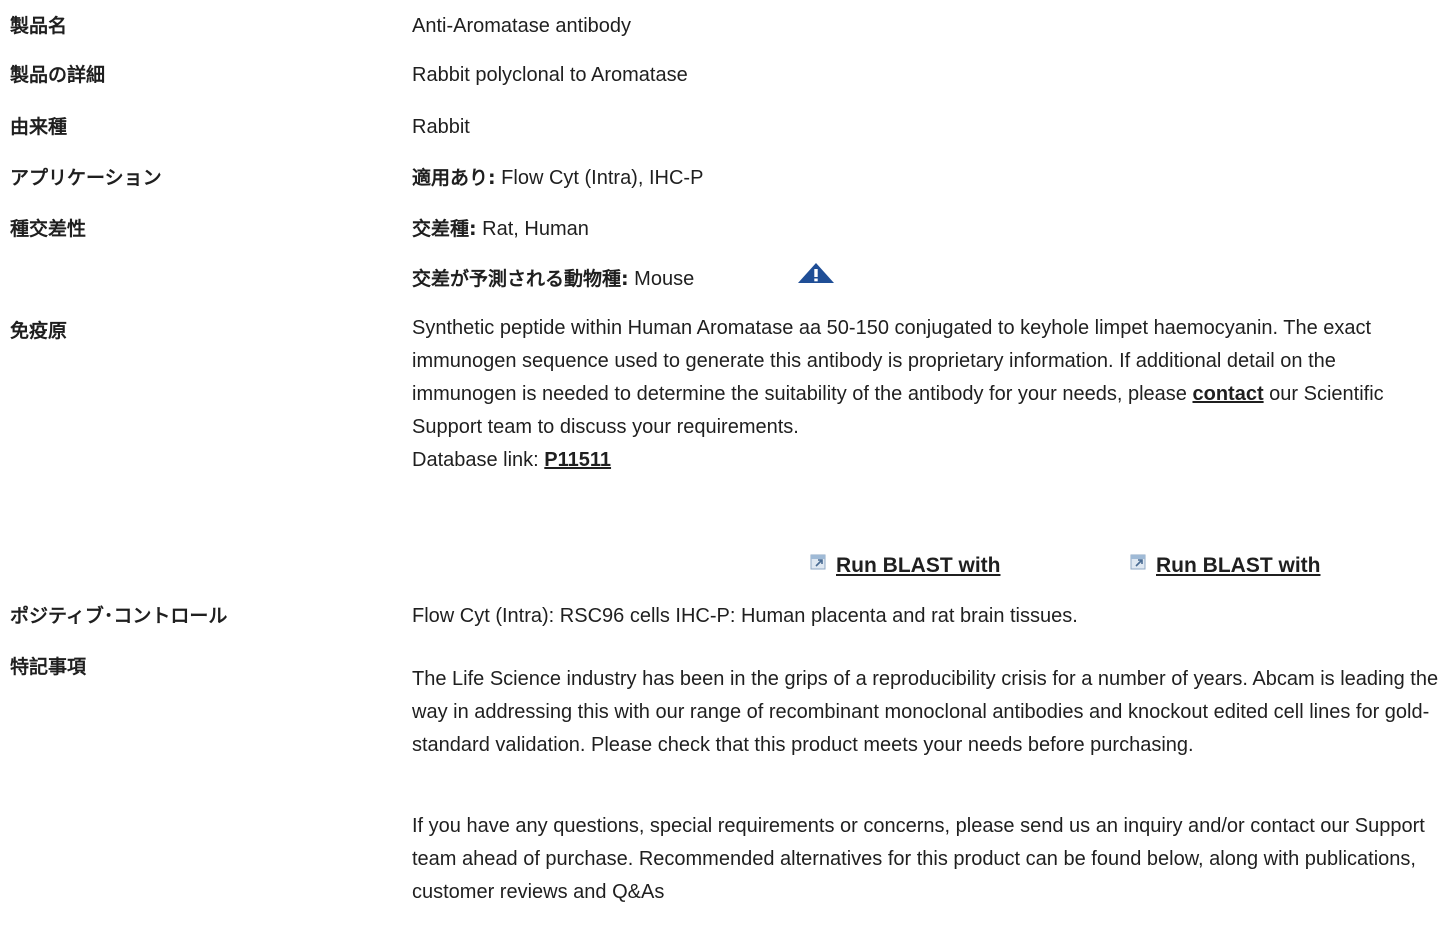 The width and height of the screenshot is (1446, 932). What do you see at coordinates (478, 460) in the screenshot?
I see `database-label: Database link:` at bounding box center [478, 460].